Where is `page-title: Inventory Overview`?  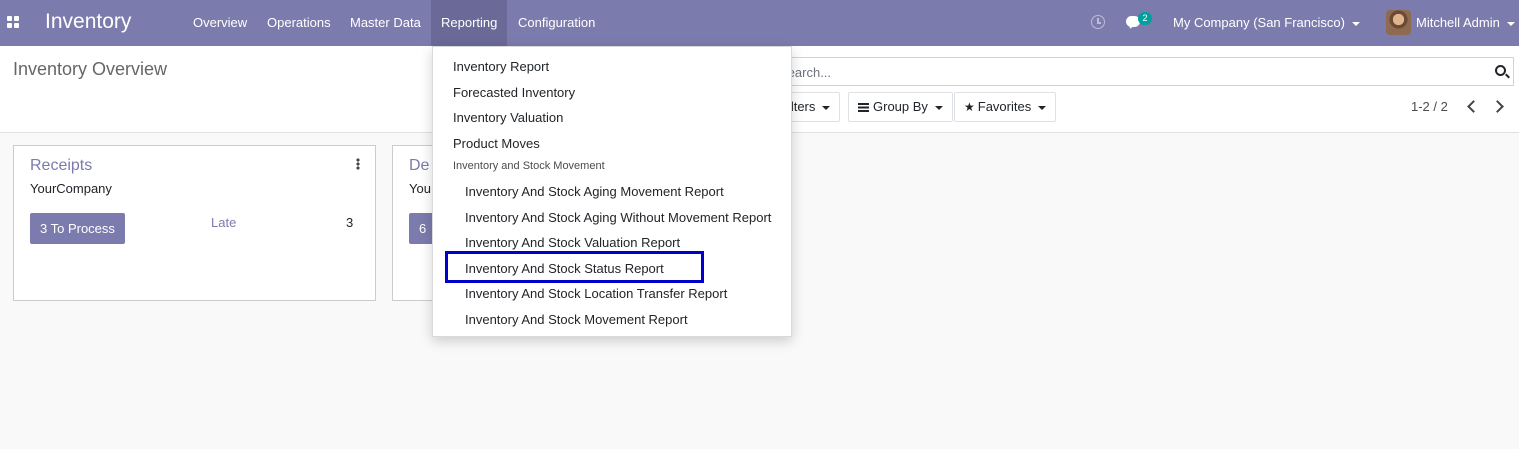 page-title: Inventory Overview is located at coordinates (90, 69).